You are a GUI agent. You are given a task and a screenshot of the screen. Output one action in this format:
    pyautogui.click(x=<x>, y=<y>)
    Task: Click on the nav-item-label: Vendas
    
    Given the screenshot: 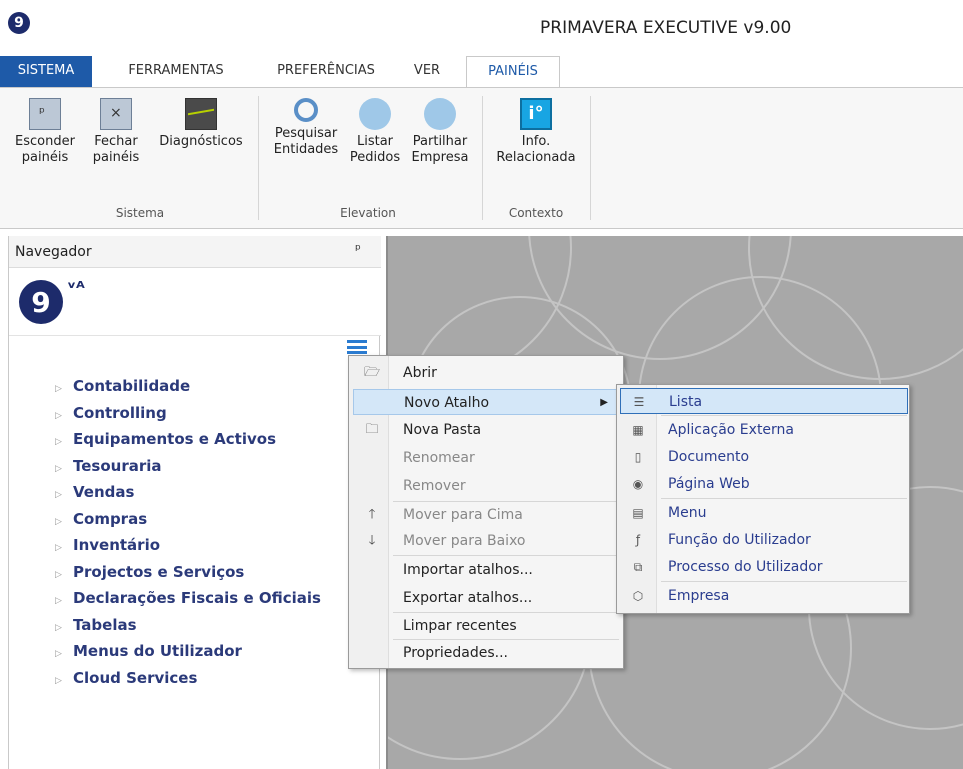 What is the action you would take?
    pyautogui.click(x=104, y=492)
    